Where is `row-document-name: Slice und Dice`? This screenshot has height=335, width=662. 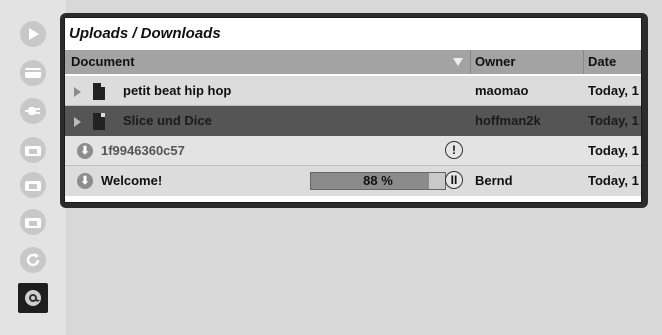 row-document-name: Slice und Dice is located at coordinates (167, 120).